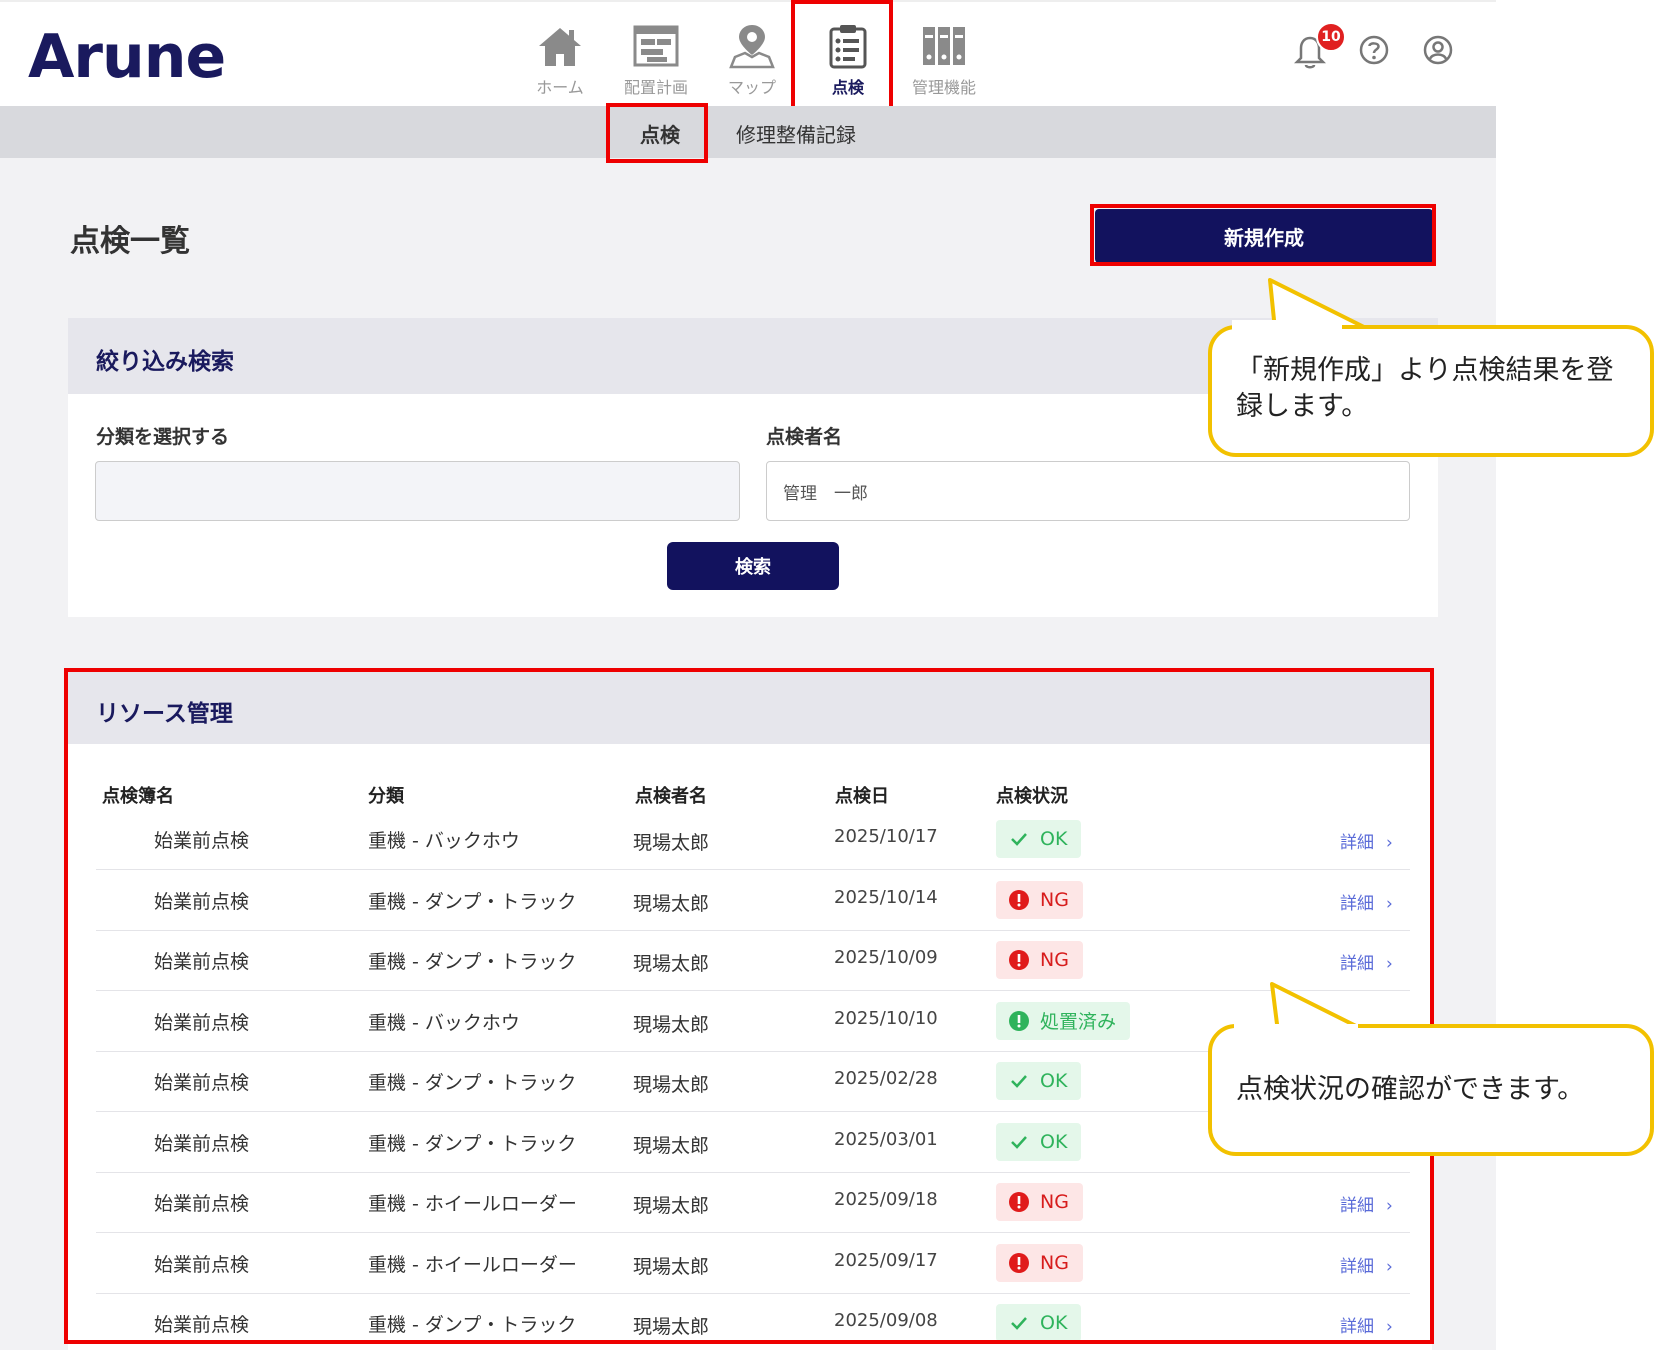  I want to click on map-pin-icon, so click(752, 46).